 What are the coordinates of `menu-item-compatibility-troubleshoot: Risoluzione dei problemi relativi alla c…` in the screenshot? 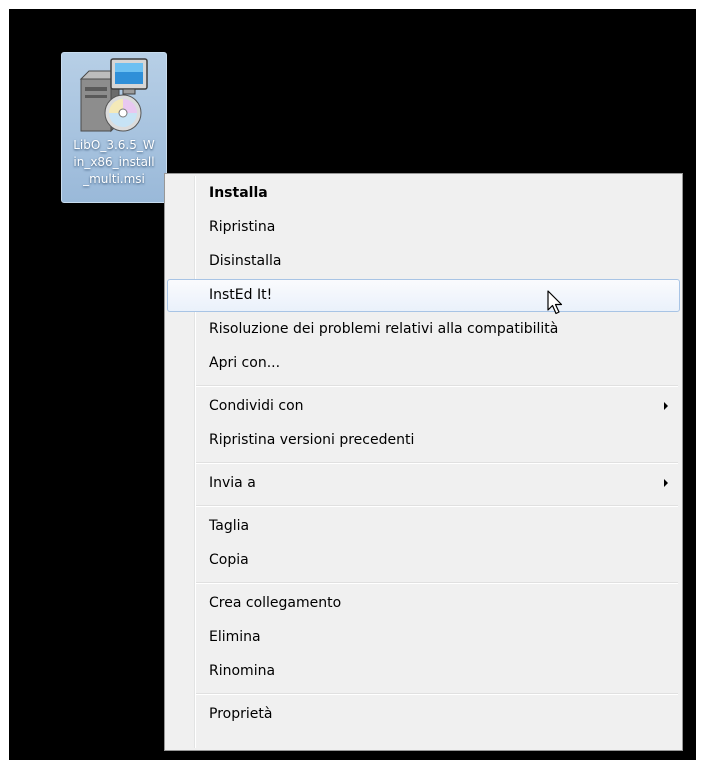 It's located at (423, 329).